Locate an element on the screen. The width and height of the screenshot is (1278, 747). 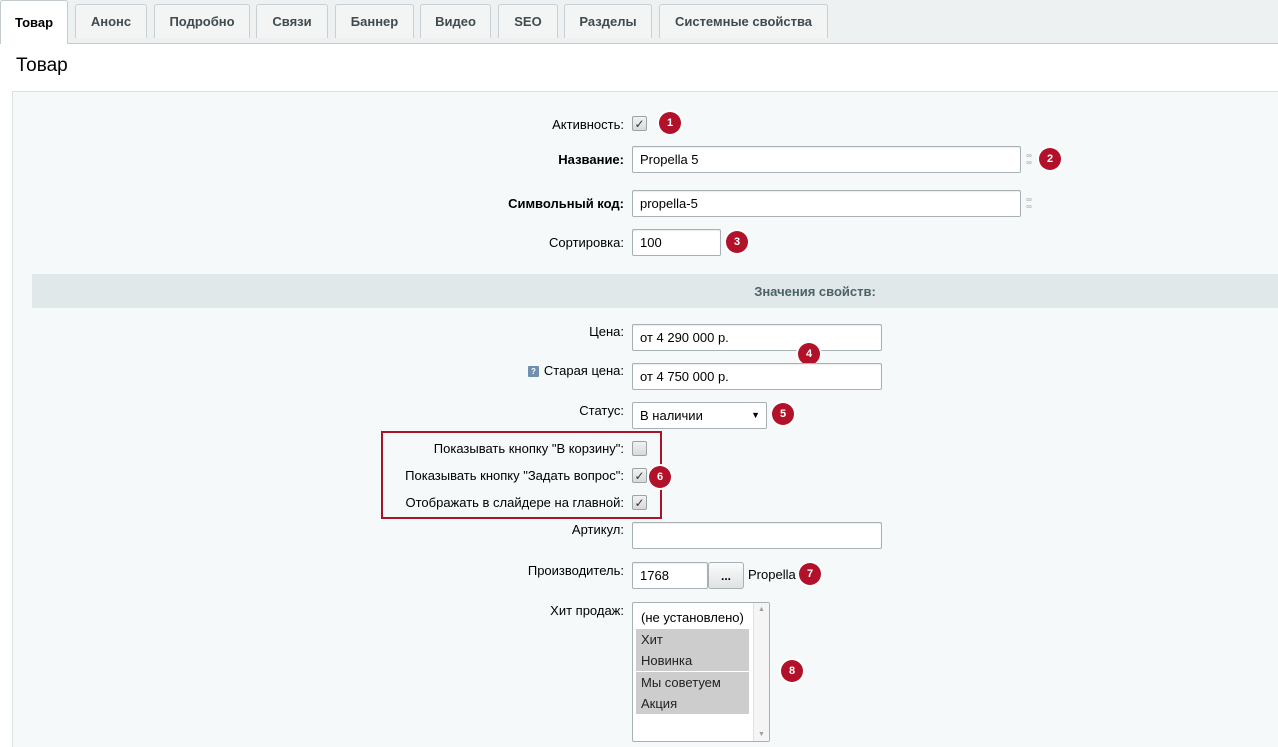
chevron-down-icon: ▼ is located at coordinates (755, 415).